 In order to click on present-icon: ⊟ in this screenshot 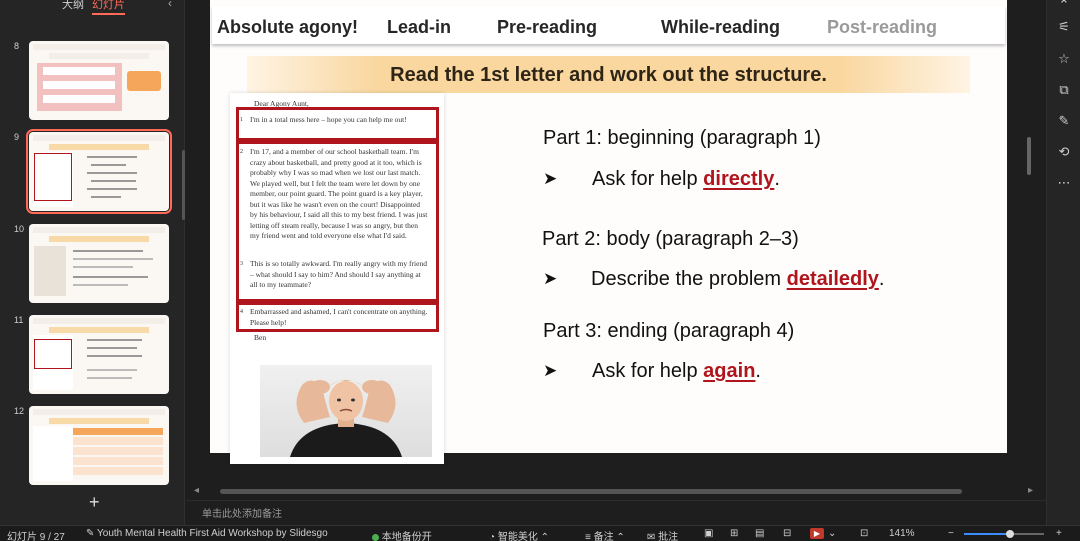, I will do `click(787, 533)`.